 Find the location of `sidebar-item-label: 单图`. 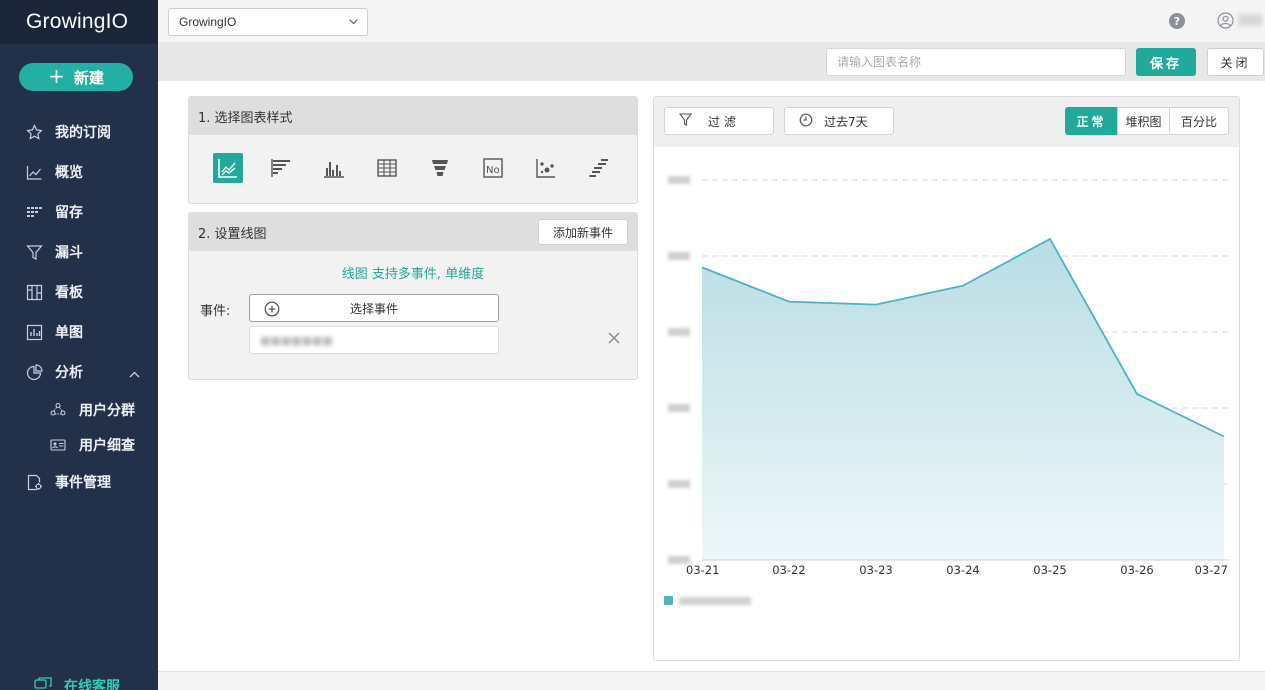

sidebar-item-label: 单图 is located at coordinates (69, 333).